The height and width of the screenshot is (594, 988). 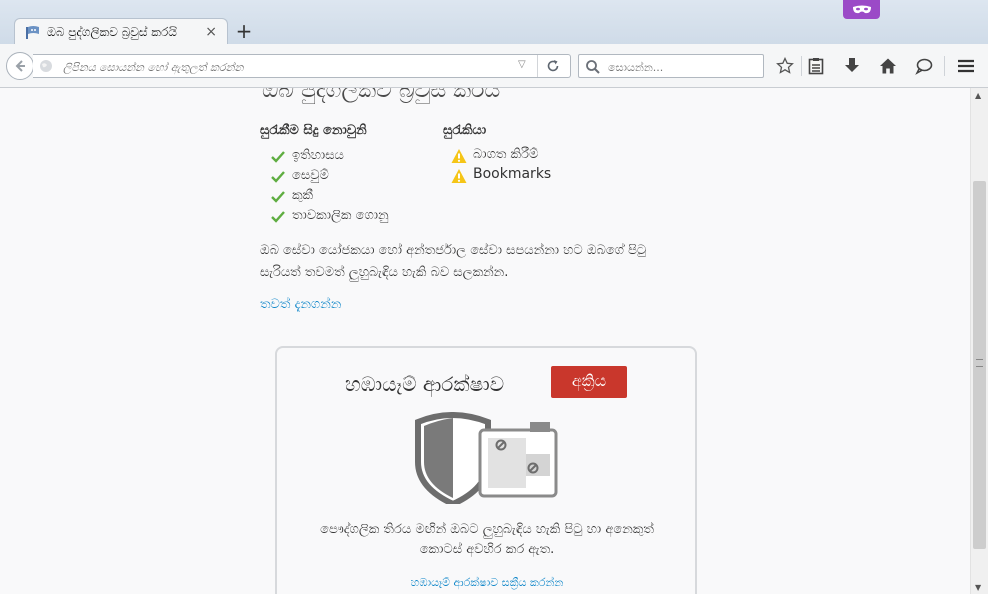 I want to click on not-saved-heading: සුරැකීම සිදු නොවුනි, so click(x=313, y=130).